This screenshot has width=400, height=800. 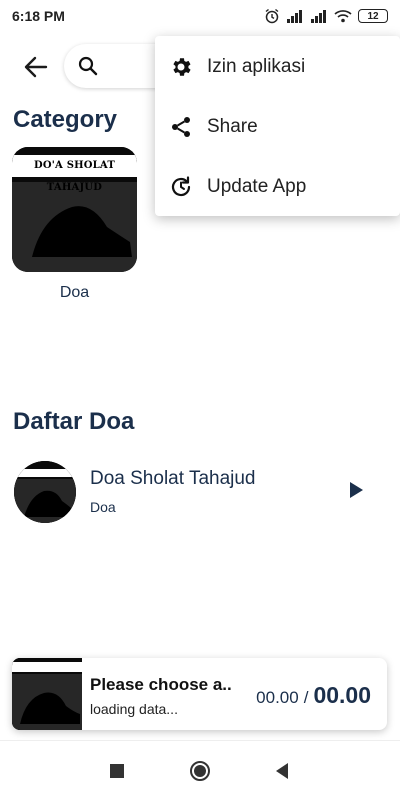 I want to click on current-time: 00.00, so click(x=277, y=697).